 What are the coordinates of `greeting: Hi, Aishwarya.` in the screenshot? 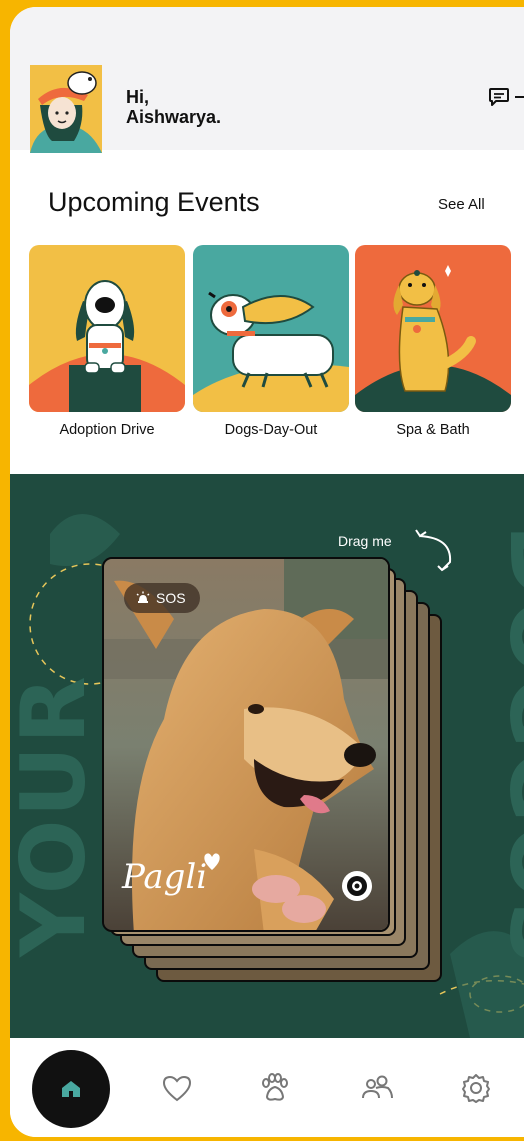 It's located at (173, 107).